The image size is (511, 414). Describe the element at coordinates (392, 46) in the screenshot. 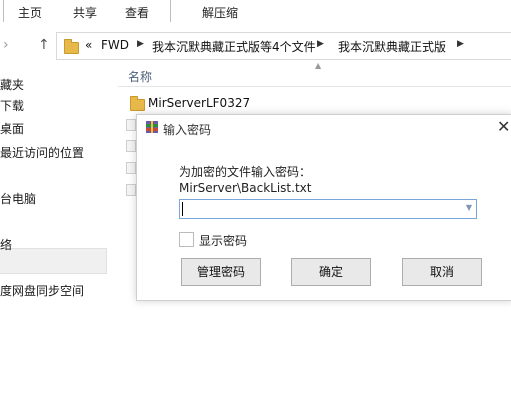

I see `breadcrumb-folder-2: 我本沉默典藏正式版` at that location.